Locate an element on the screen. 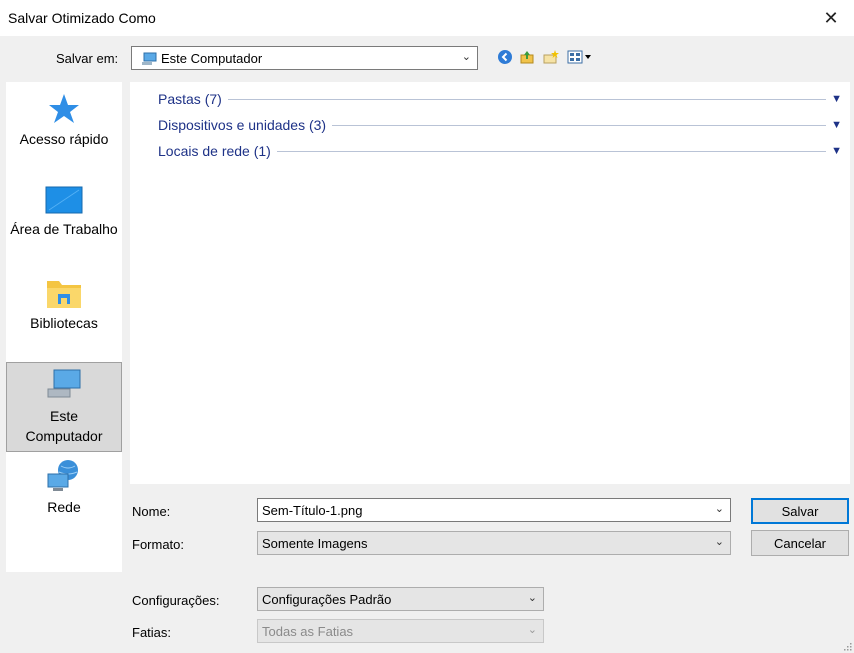 Image resolution: width=854 pixels, height=653 pixels. cancel-button: Cancelar is located at coordinates (800, 543).